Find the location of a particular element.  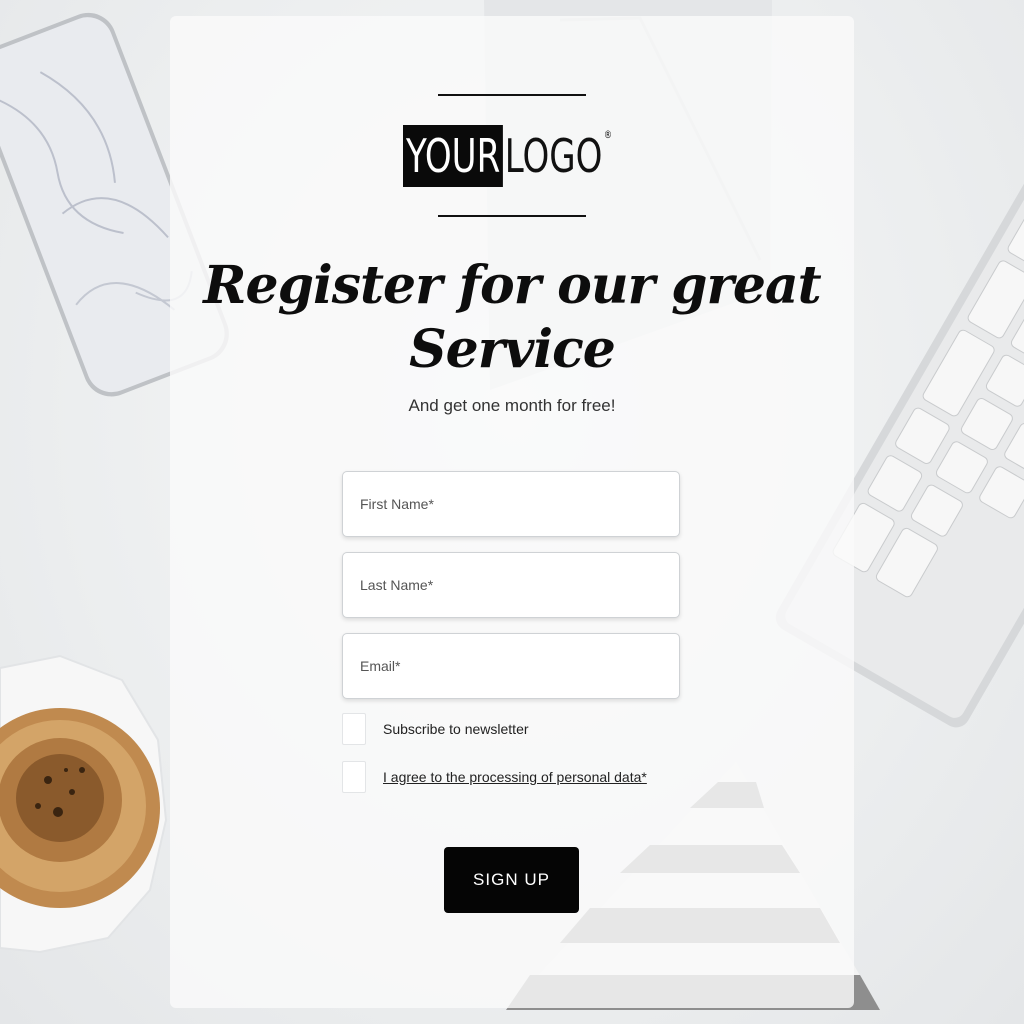

logo-bottom-rule is located at coordinates (512, 216).